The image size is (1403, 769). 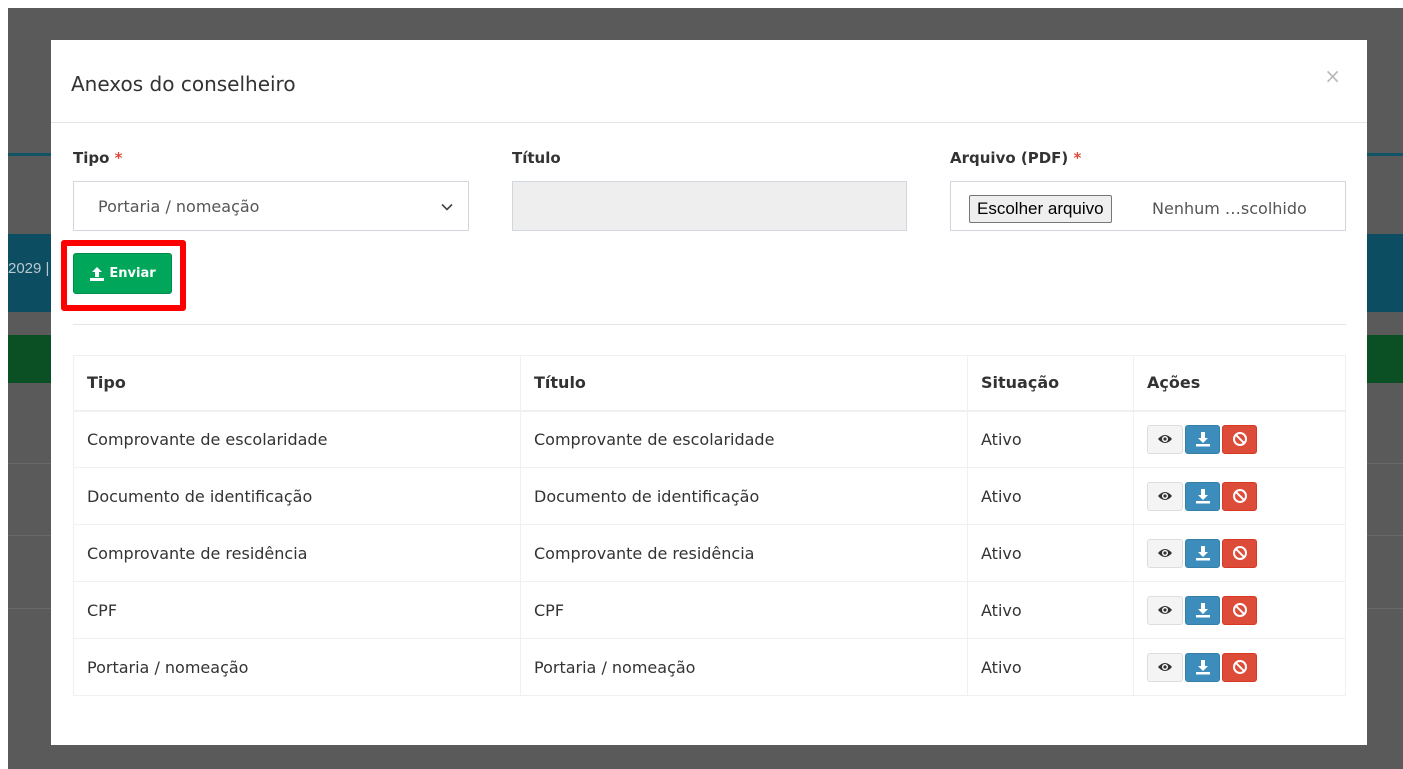 I want to click on tipo-label: Tipo *, so click(x=98, y=158).